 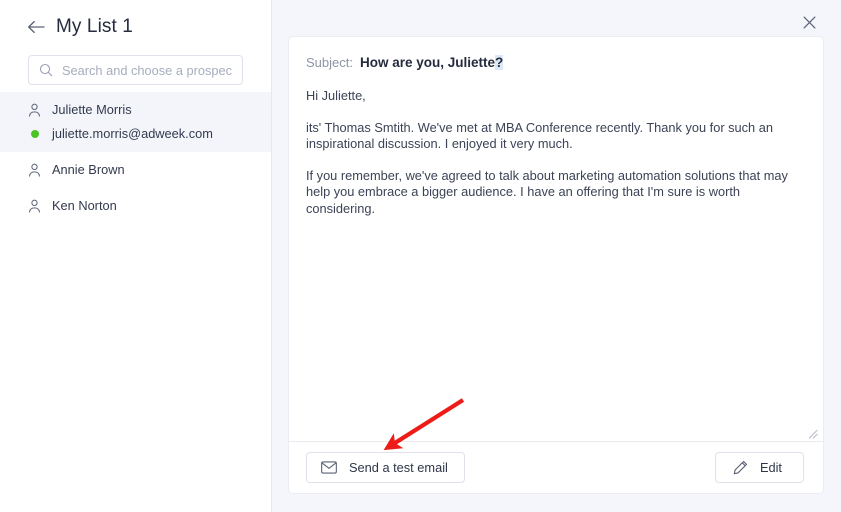 I want to click on send-test-email-button: Send a test email, so click(x=385, y=467).